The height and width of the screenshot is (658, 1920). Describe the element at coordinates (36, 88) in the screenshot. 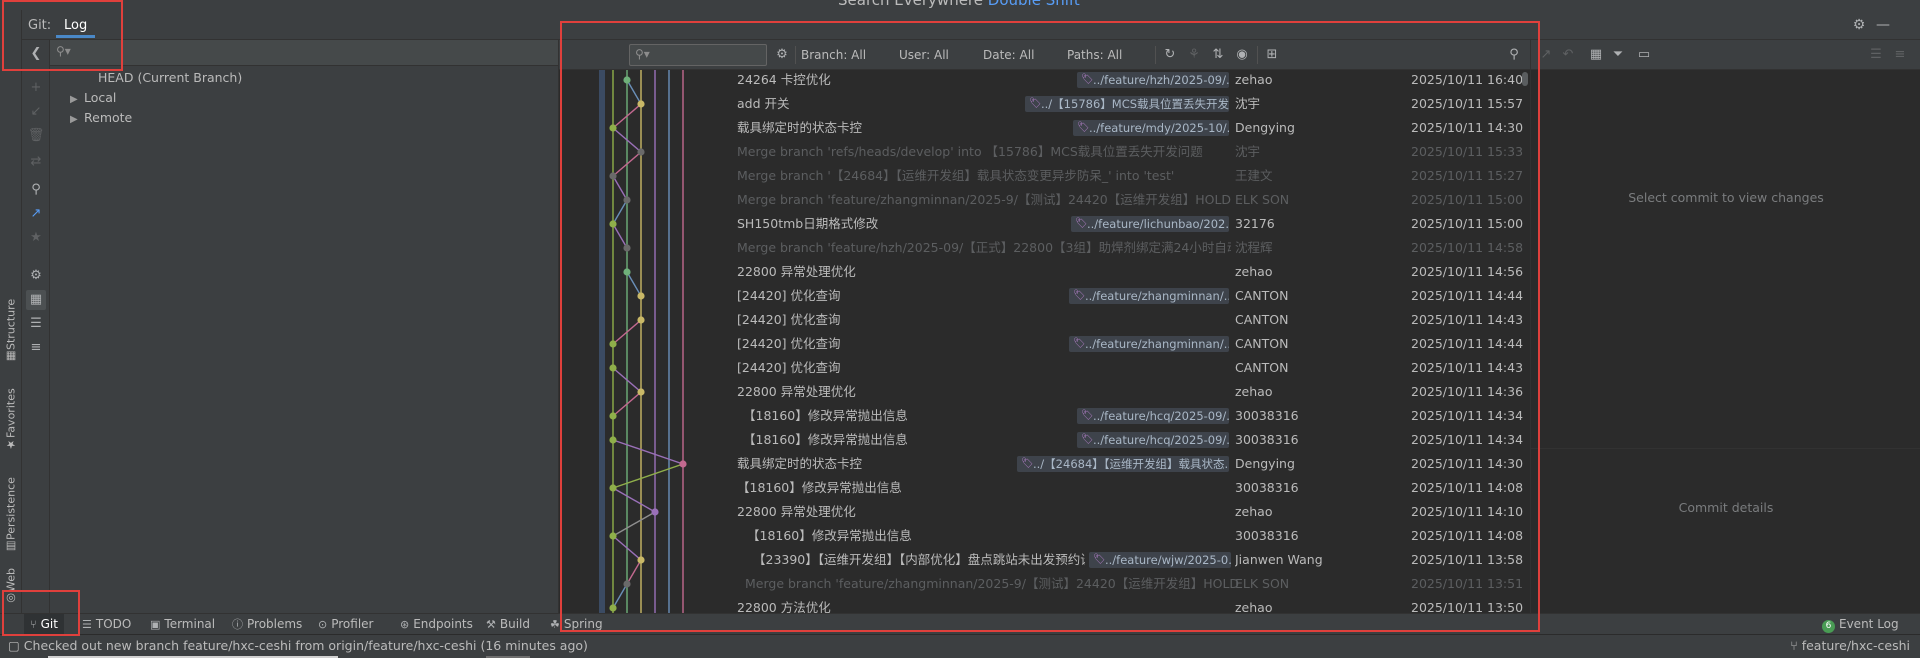

I see `new-branch-icon: +` at that location.